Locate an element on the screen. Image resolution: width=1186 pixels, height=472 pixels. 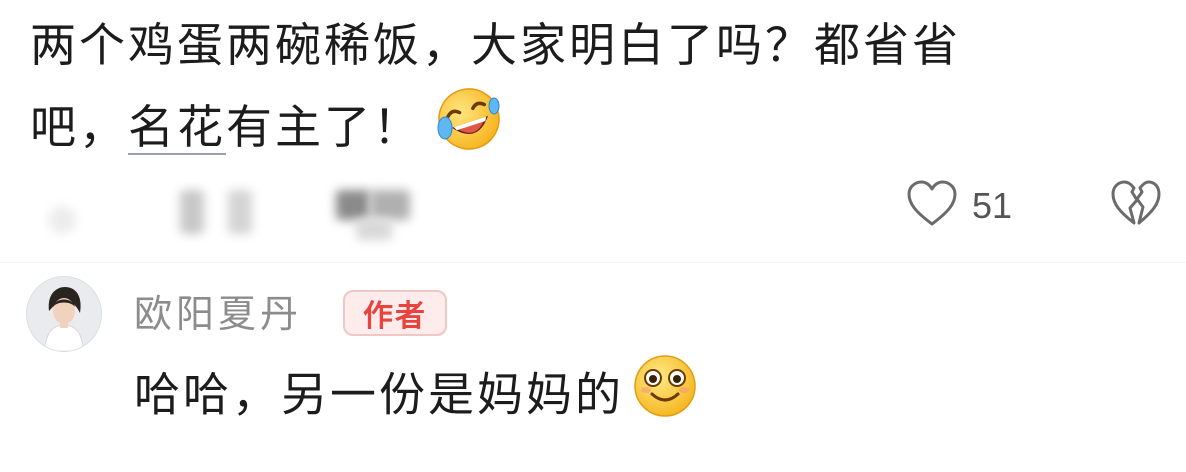
laughing-tears-emoji-icon is located at coordinates (469, 130).